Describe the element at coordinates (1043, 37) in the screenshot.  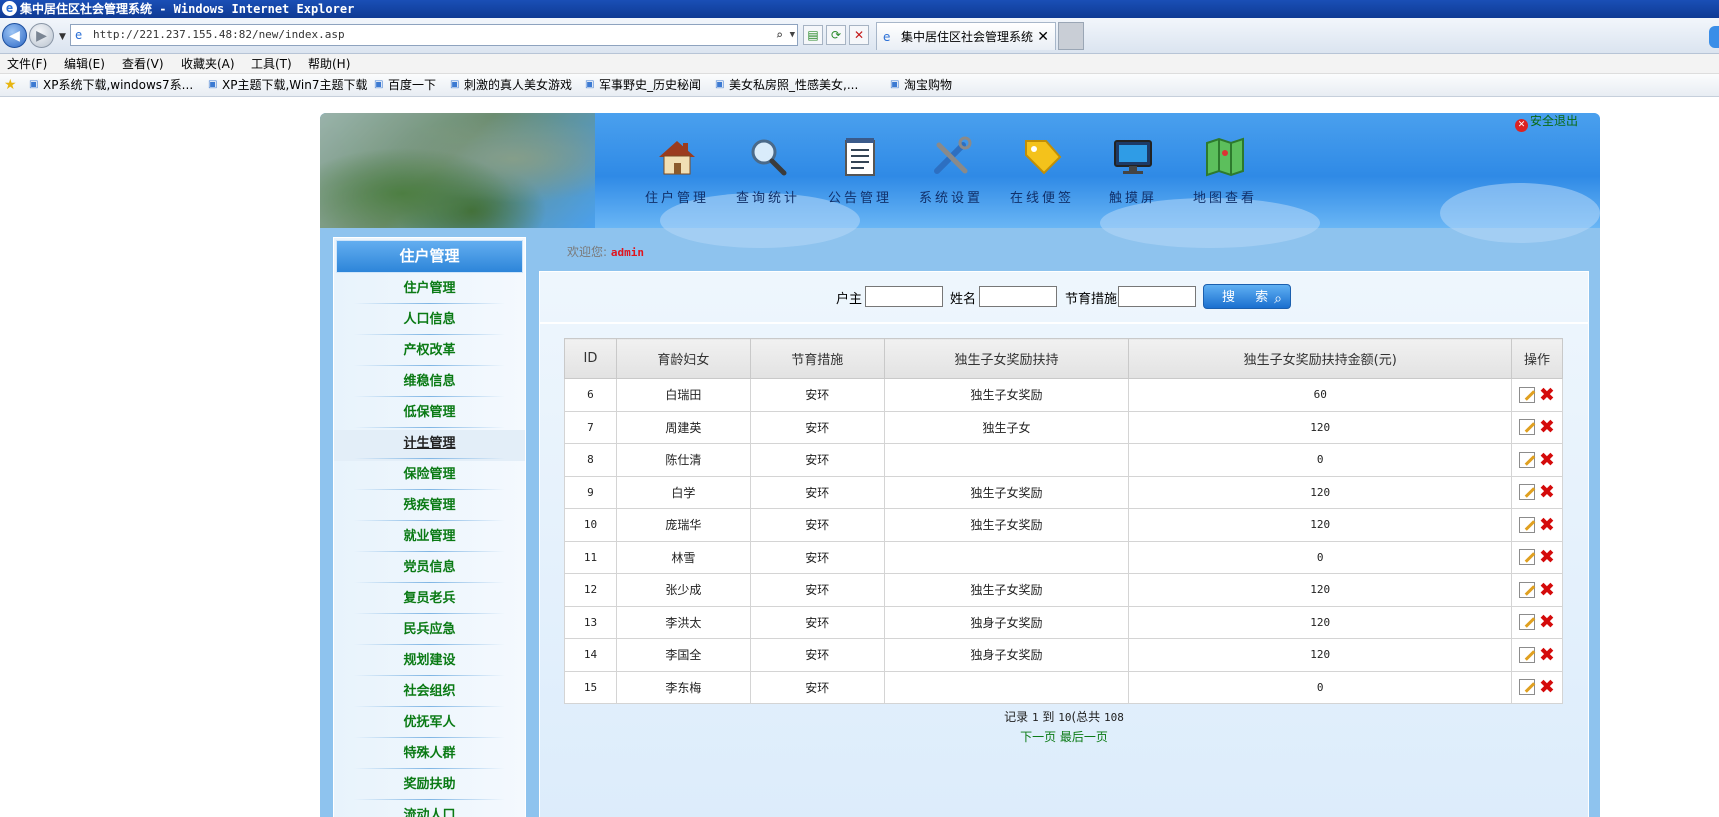
I see `tab-close-icon: ✕` at that location.